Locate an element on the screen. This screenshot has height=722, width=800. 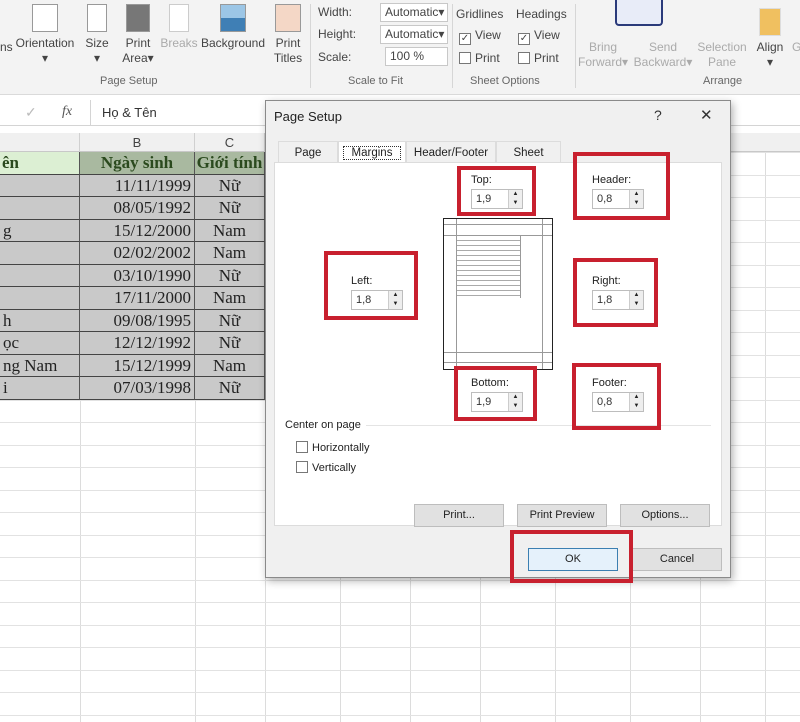
insert-function-icon: fx is located at coordinates (67, 112).